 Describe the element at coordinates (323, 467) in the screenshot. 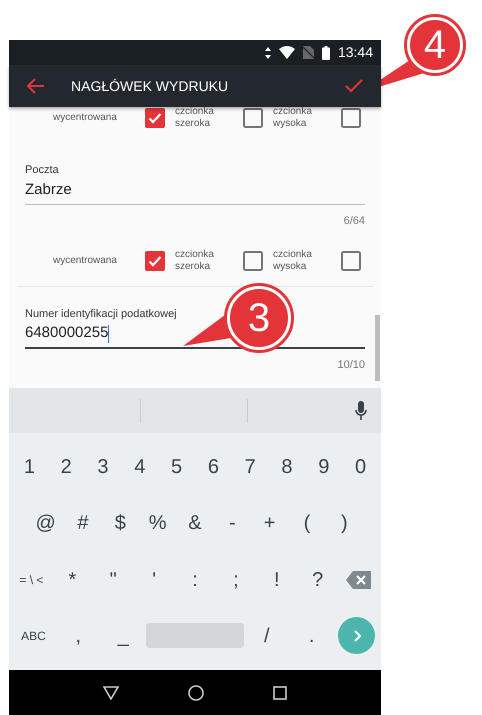

I see `keyboard-key: 9` at that location.